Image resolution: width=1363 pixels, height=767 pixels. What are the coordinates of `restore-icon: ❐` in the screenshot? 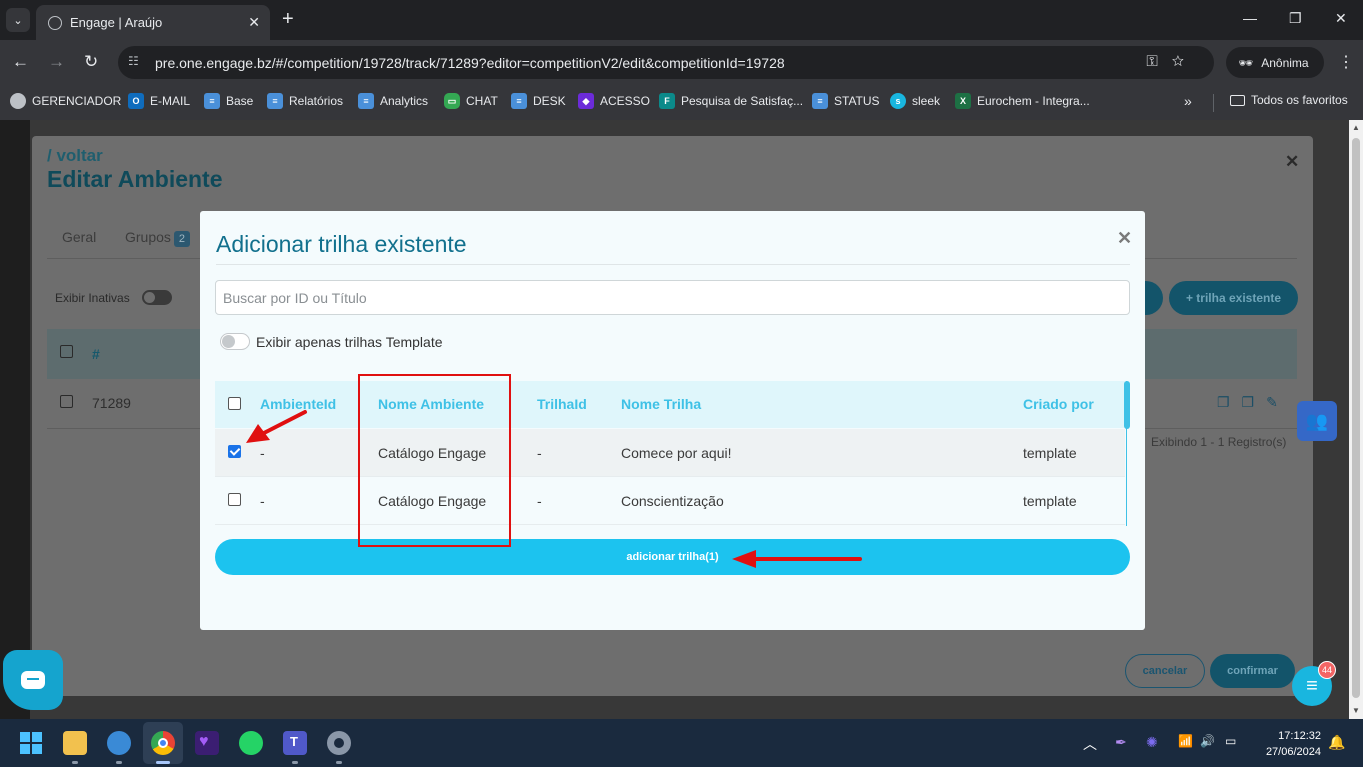 It's located at (1295, 18).